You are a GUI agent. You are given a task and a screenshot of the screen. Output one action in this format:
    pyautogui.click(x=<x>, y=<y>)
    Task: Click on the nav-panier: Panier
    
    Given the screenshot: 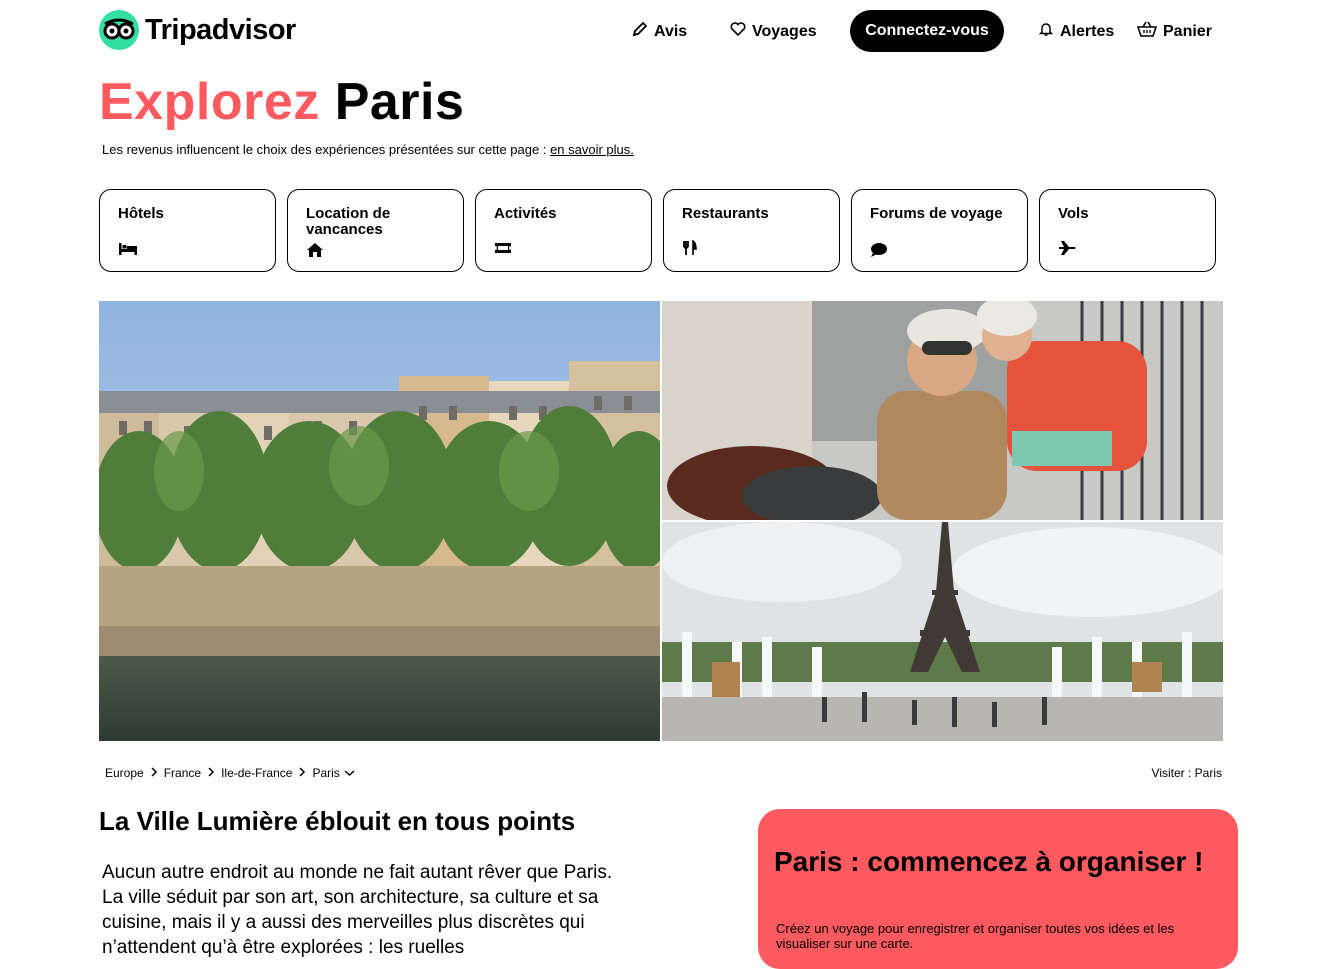 What is the action you would take?
    pyautogui.click(x=1174, y=31)
    